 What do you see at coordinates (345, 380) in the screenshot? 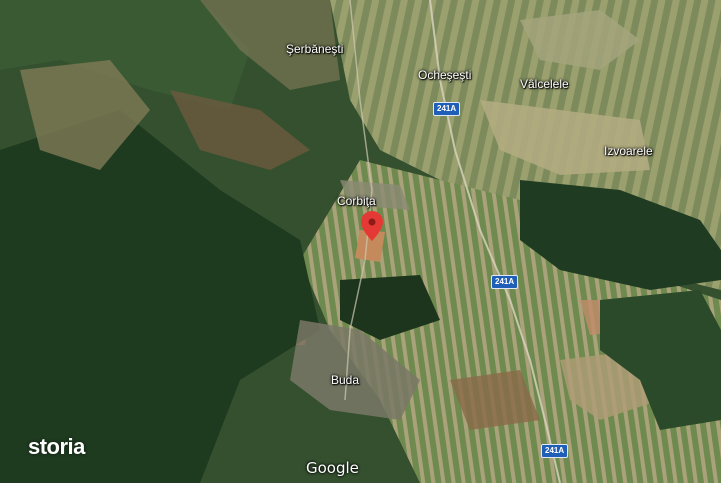
I see `place-label-buda: Buda` at bounding box center [345, 380].